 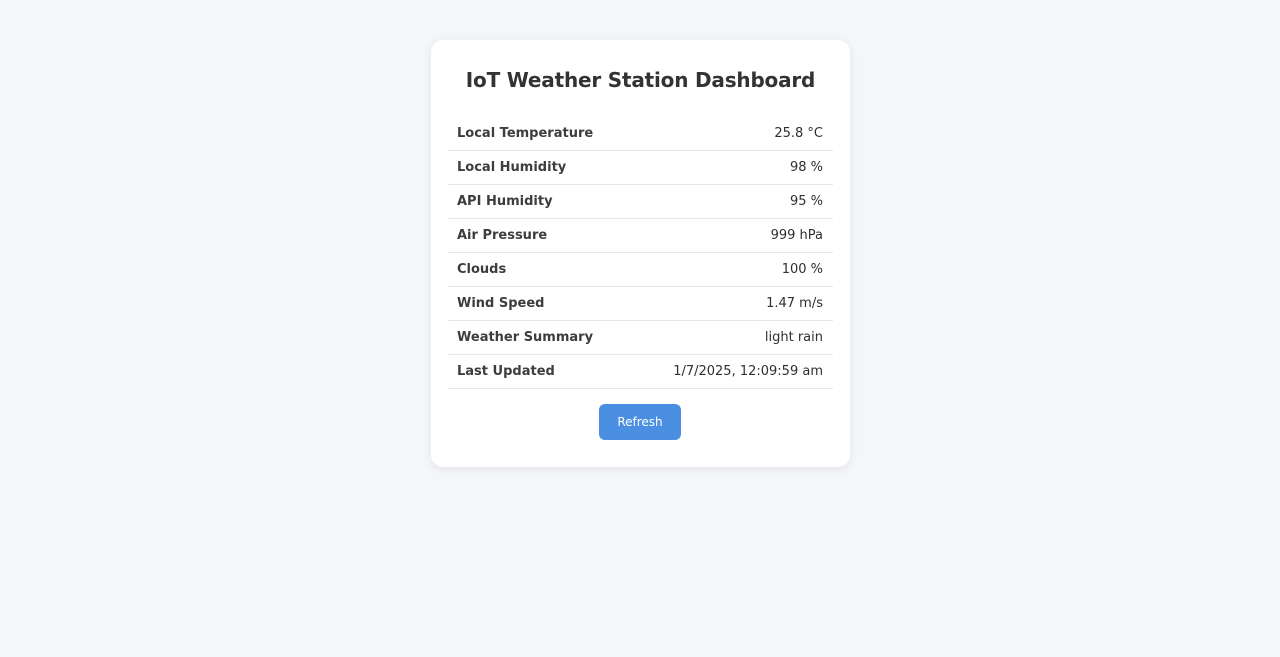 What do you see at coordinates (640, 422) in the screenshot?
I see `refresh-button: Refresh` at bounding box center [640, 422].